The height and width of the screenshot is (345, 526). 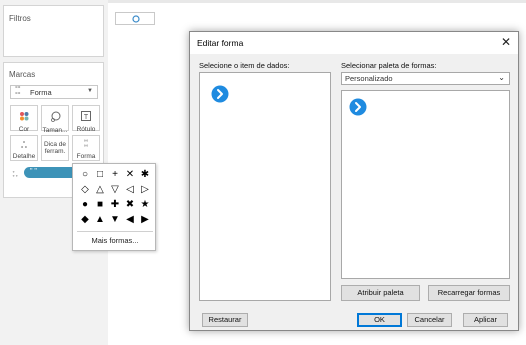 What do you see at coordinates (389, 65) in the screenshot?
I see `palette-label: Selecionar paleta de formas:` at bounding box center [389, 65].